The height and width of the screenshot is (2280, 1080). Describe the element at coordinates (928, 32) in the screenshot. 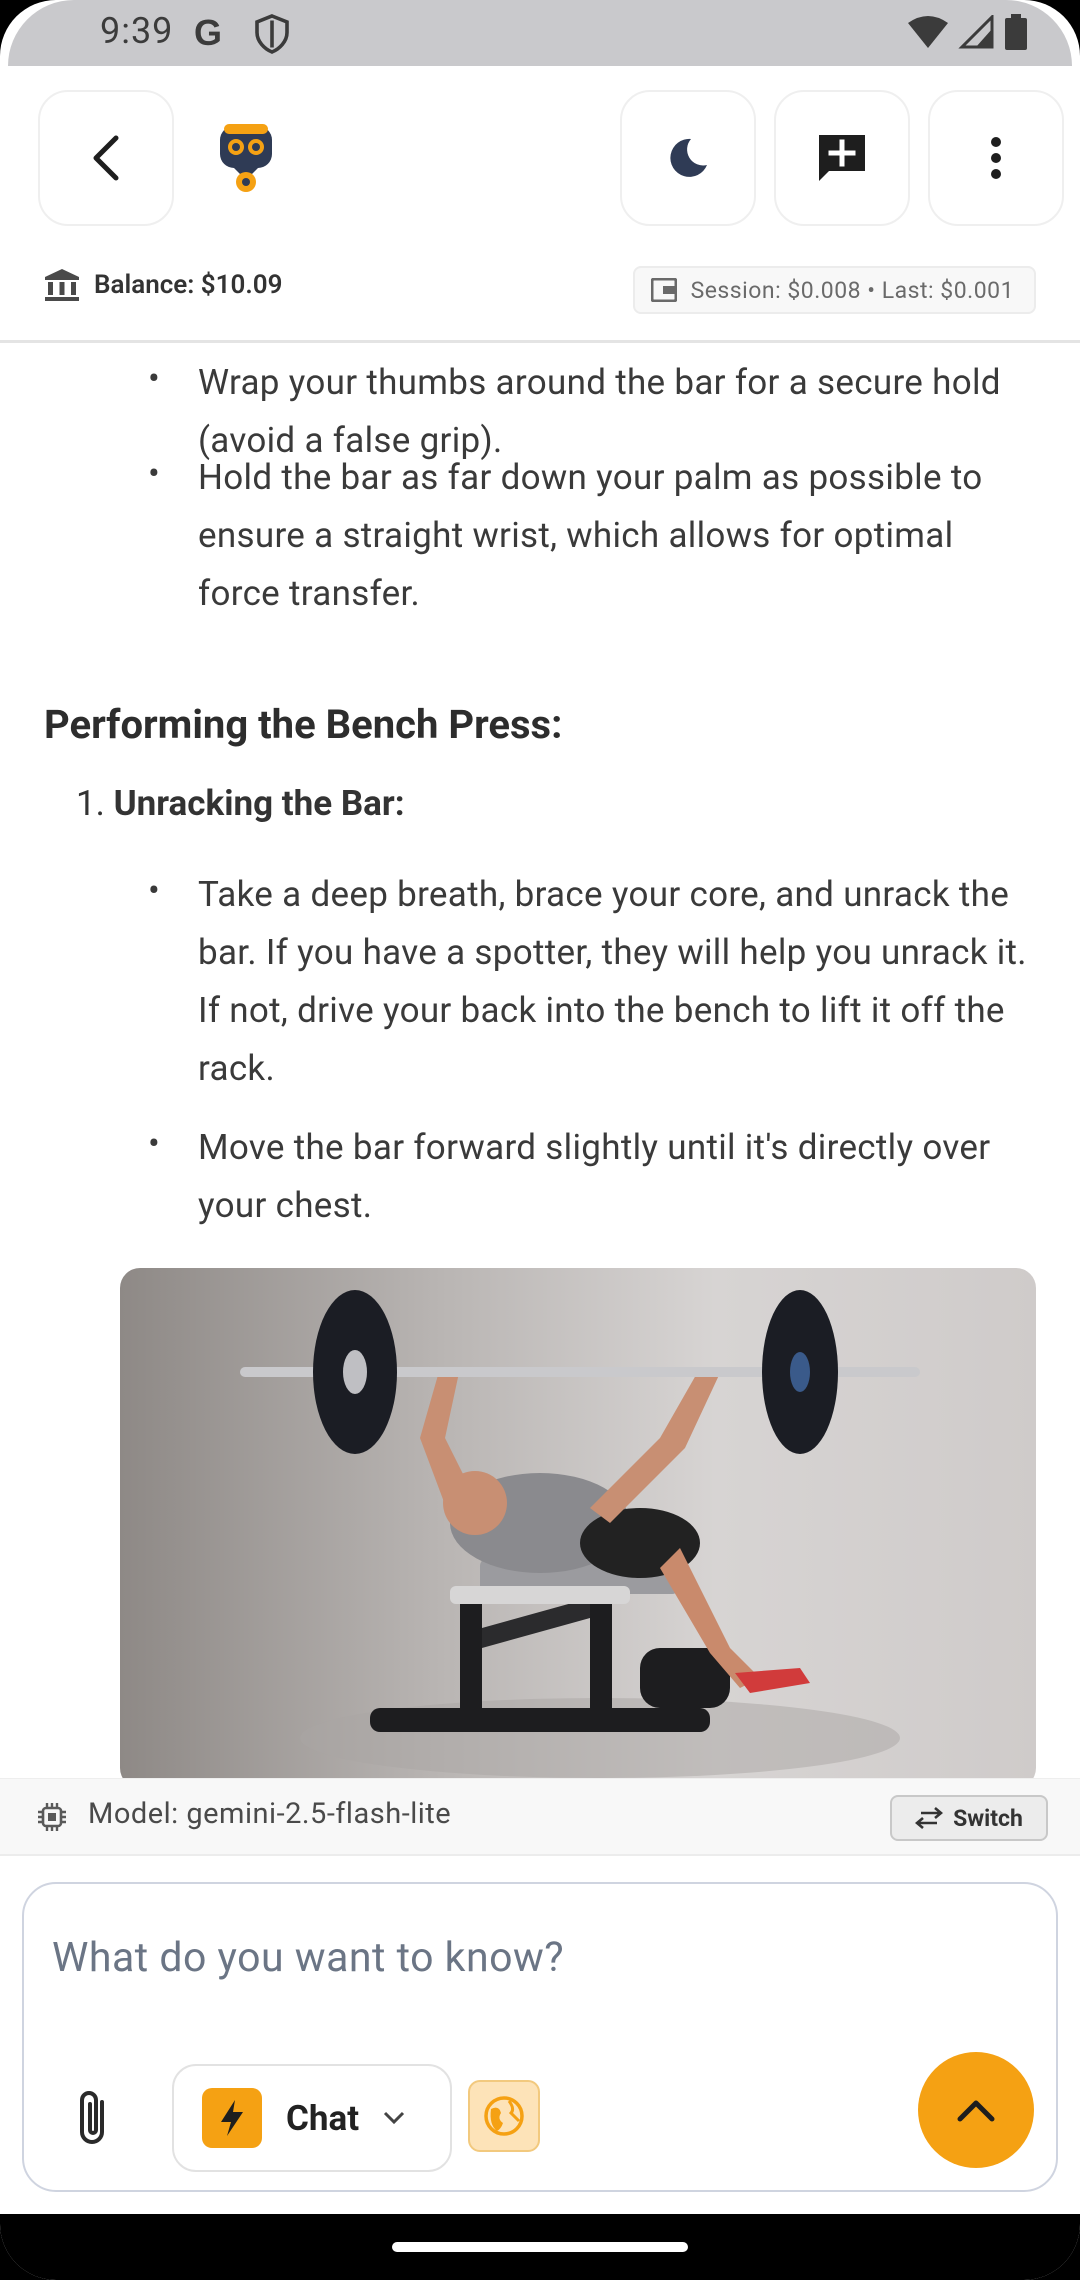

I see `wifi-icon` at that location.